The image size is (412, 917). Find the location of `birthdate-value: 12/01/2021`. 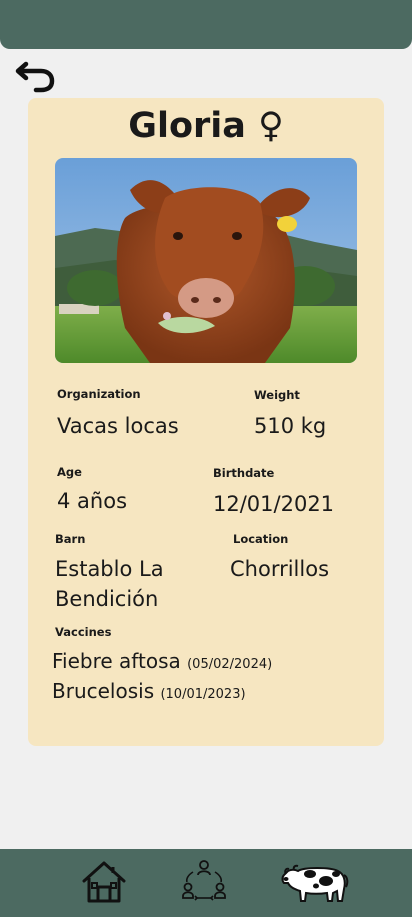

birthdate-value: 12/01/2021 is located at coordinates (274, 504).